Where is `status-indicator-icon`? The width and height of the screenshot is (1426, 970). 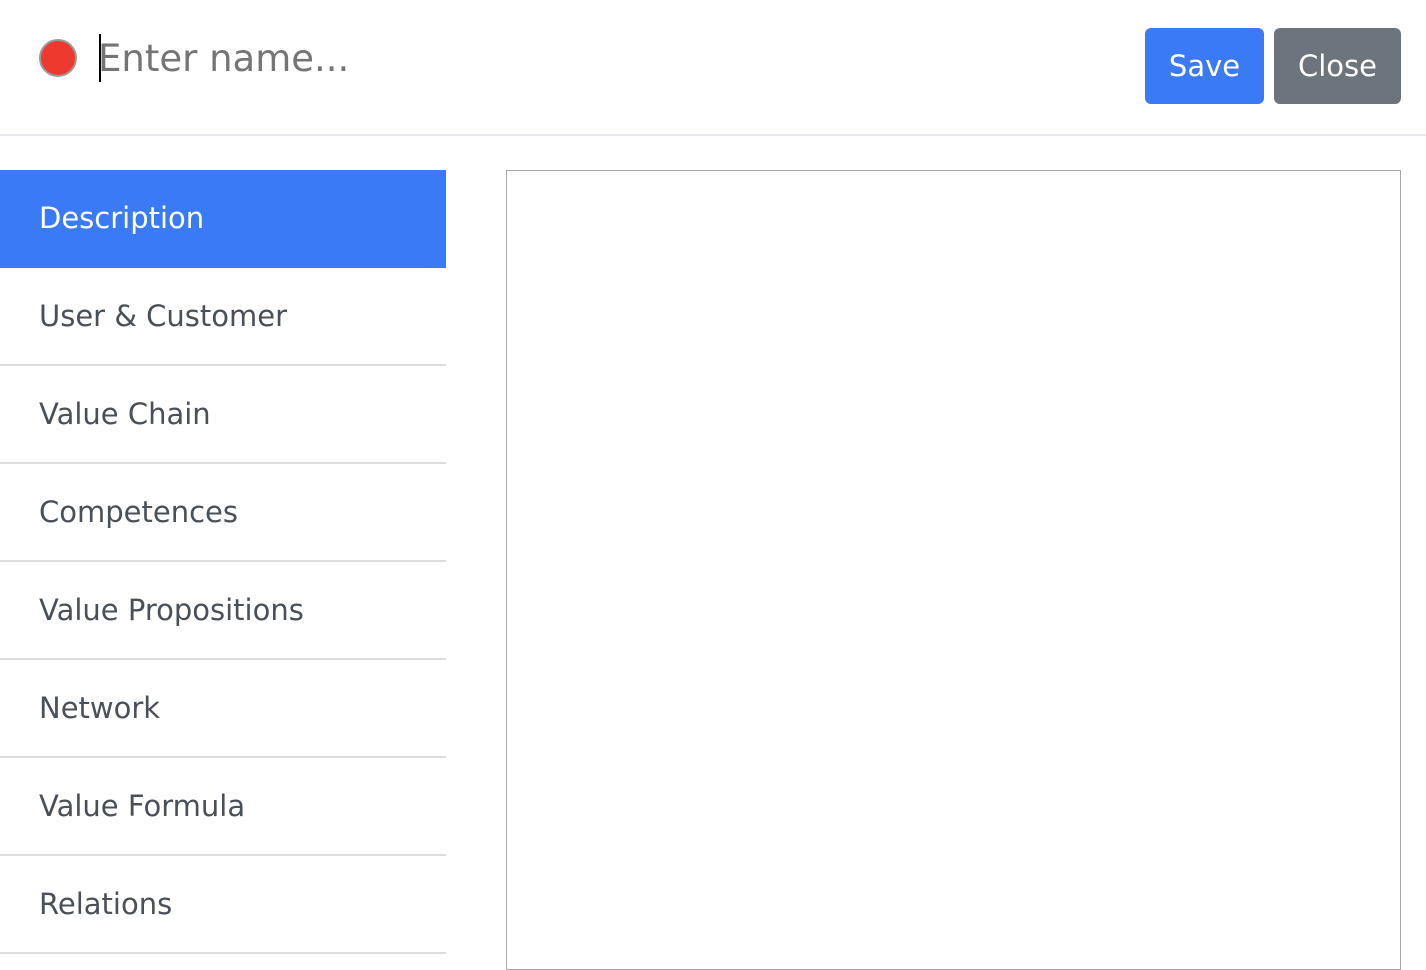 status-indicator-icon is located at coordinates (58, 58).